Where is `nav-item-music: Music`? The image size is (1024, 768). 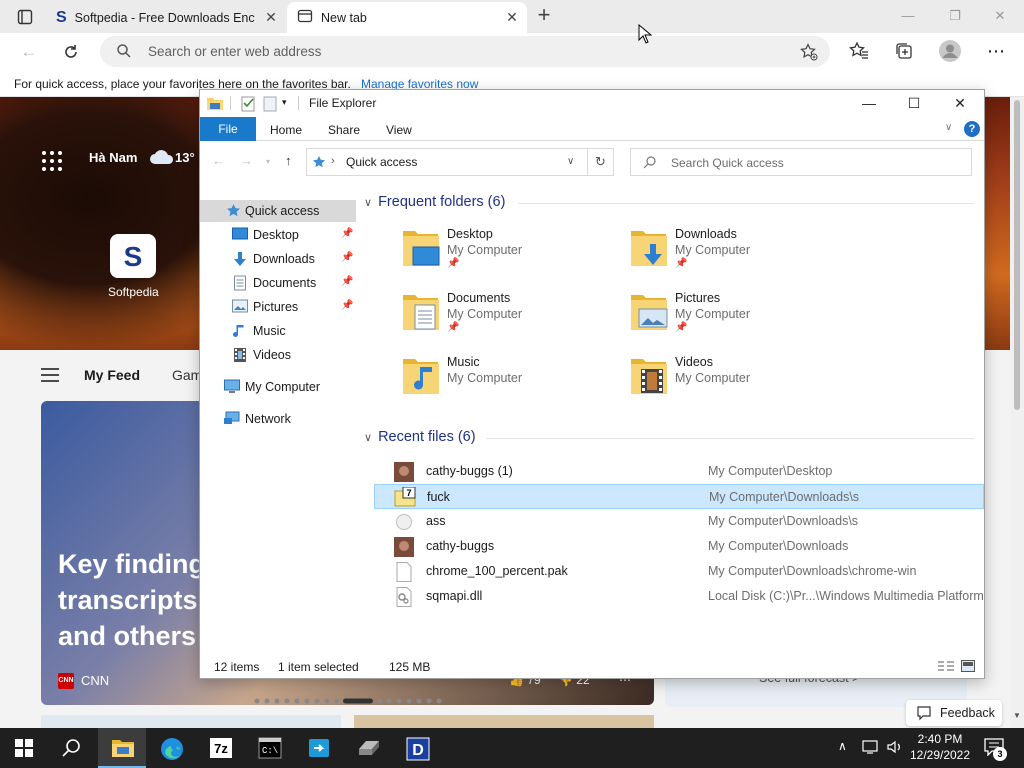 nav-item-music: Music is located at coordinates (278, 331).